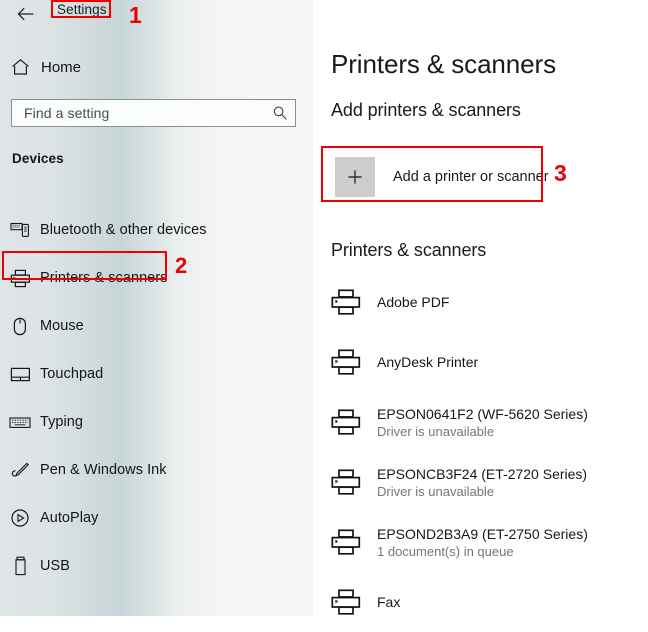 The image size is (648, 632). I want to click on plus-icon, so click(355, 177).